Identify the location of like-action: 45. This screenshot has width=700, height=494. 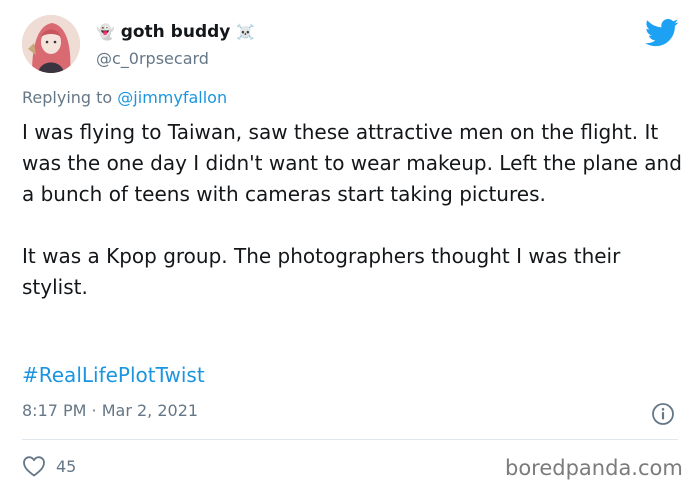
(49, 466).